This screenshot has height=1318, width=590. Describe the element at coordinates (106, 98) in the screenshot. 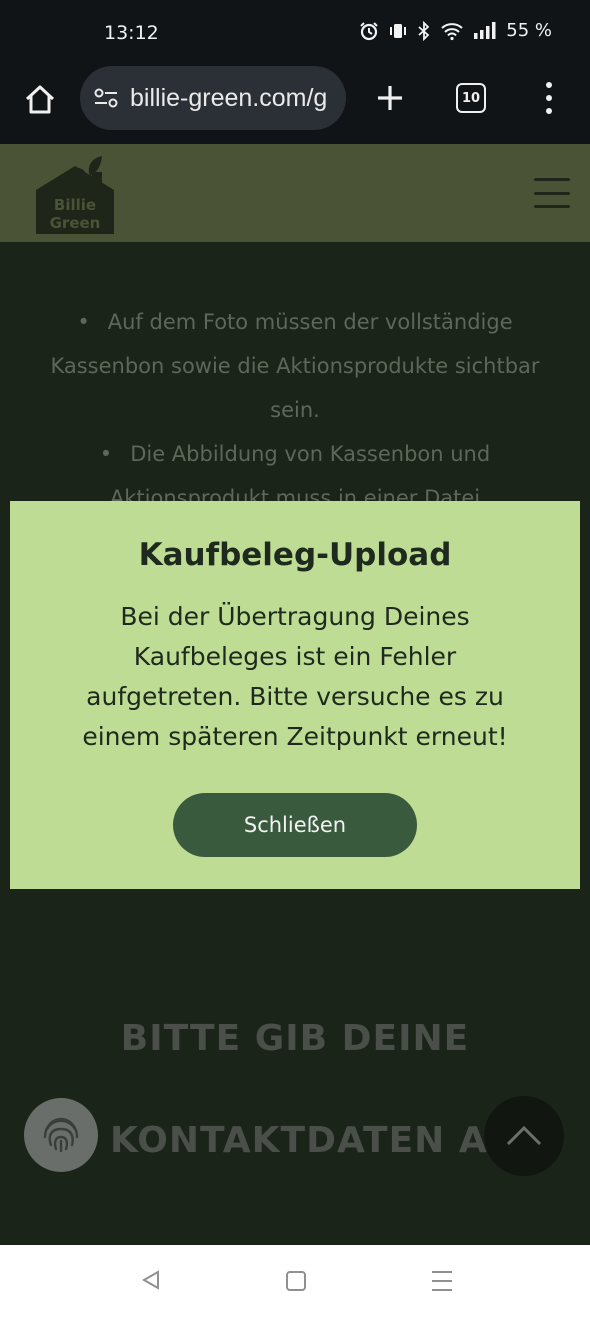

I see `site-settings-icon` at that location.